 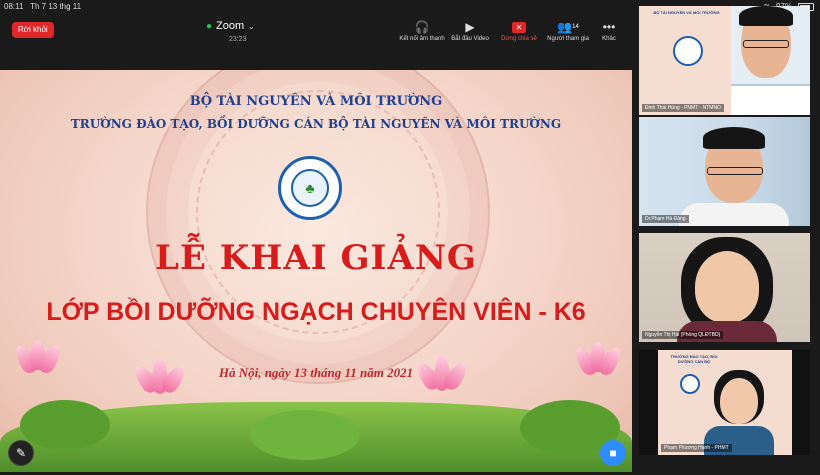 I want to click on participant-tile: Dr.Phạm Hà Đăng, so click(x=724, y=171).